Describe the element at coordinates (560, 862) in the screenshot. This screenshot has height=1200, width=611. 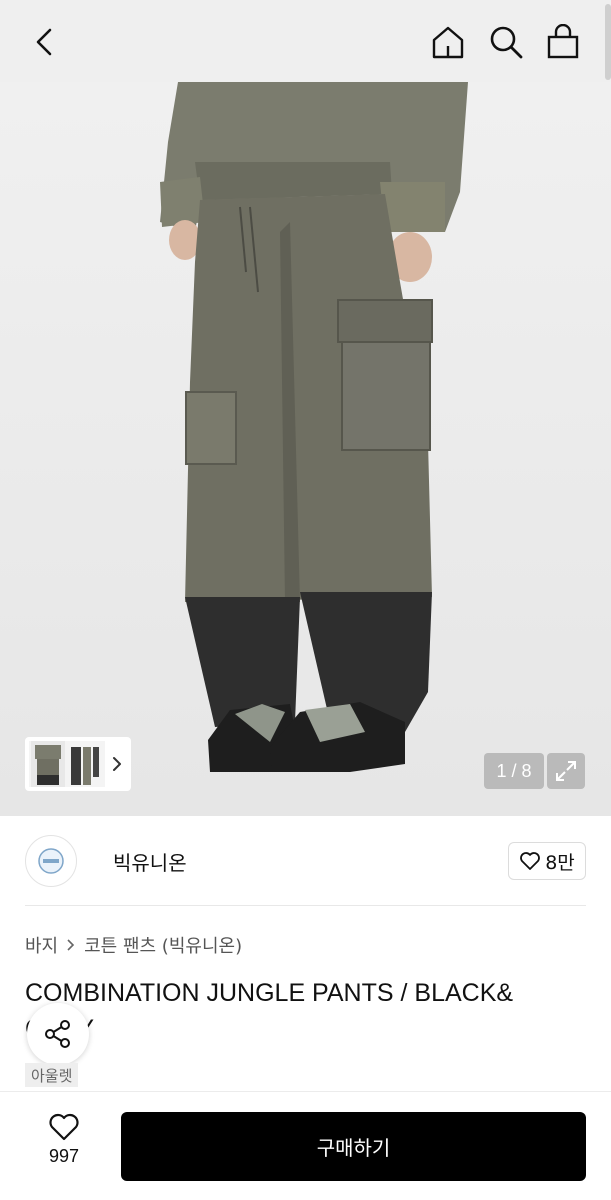
I see `brand-like-count: 8만` at that location.